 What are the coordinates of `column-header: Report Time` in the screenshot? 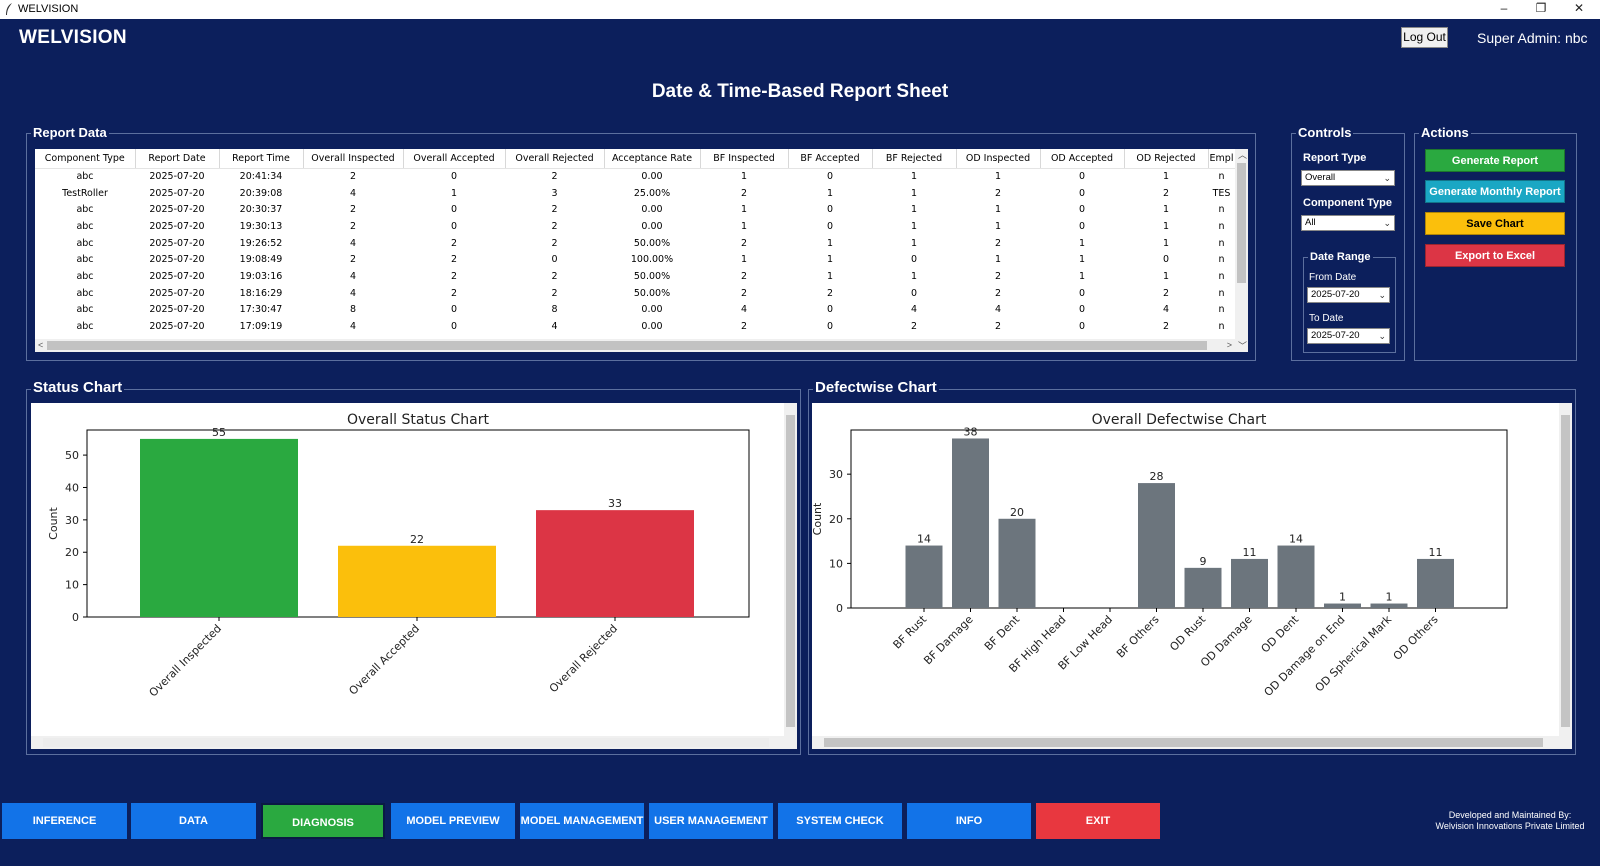 It's located at (261, 159).